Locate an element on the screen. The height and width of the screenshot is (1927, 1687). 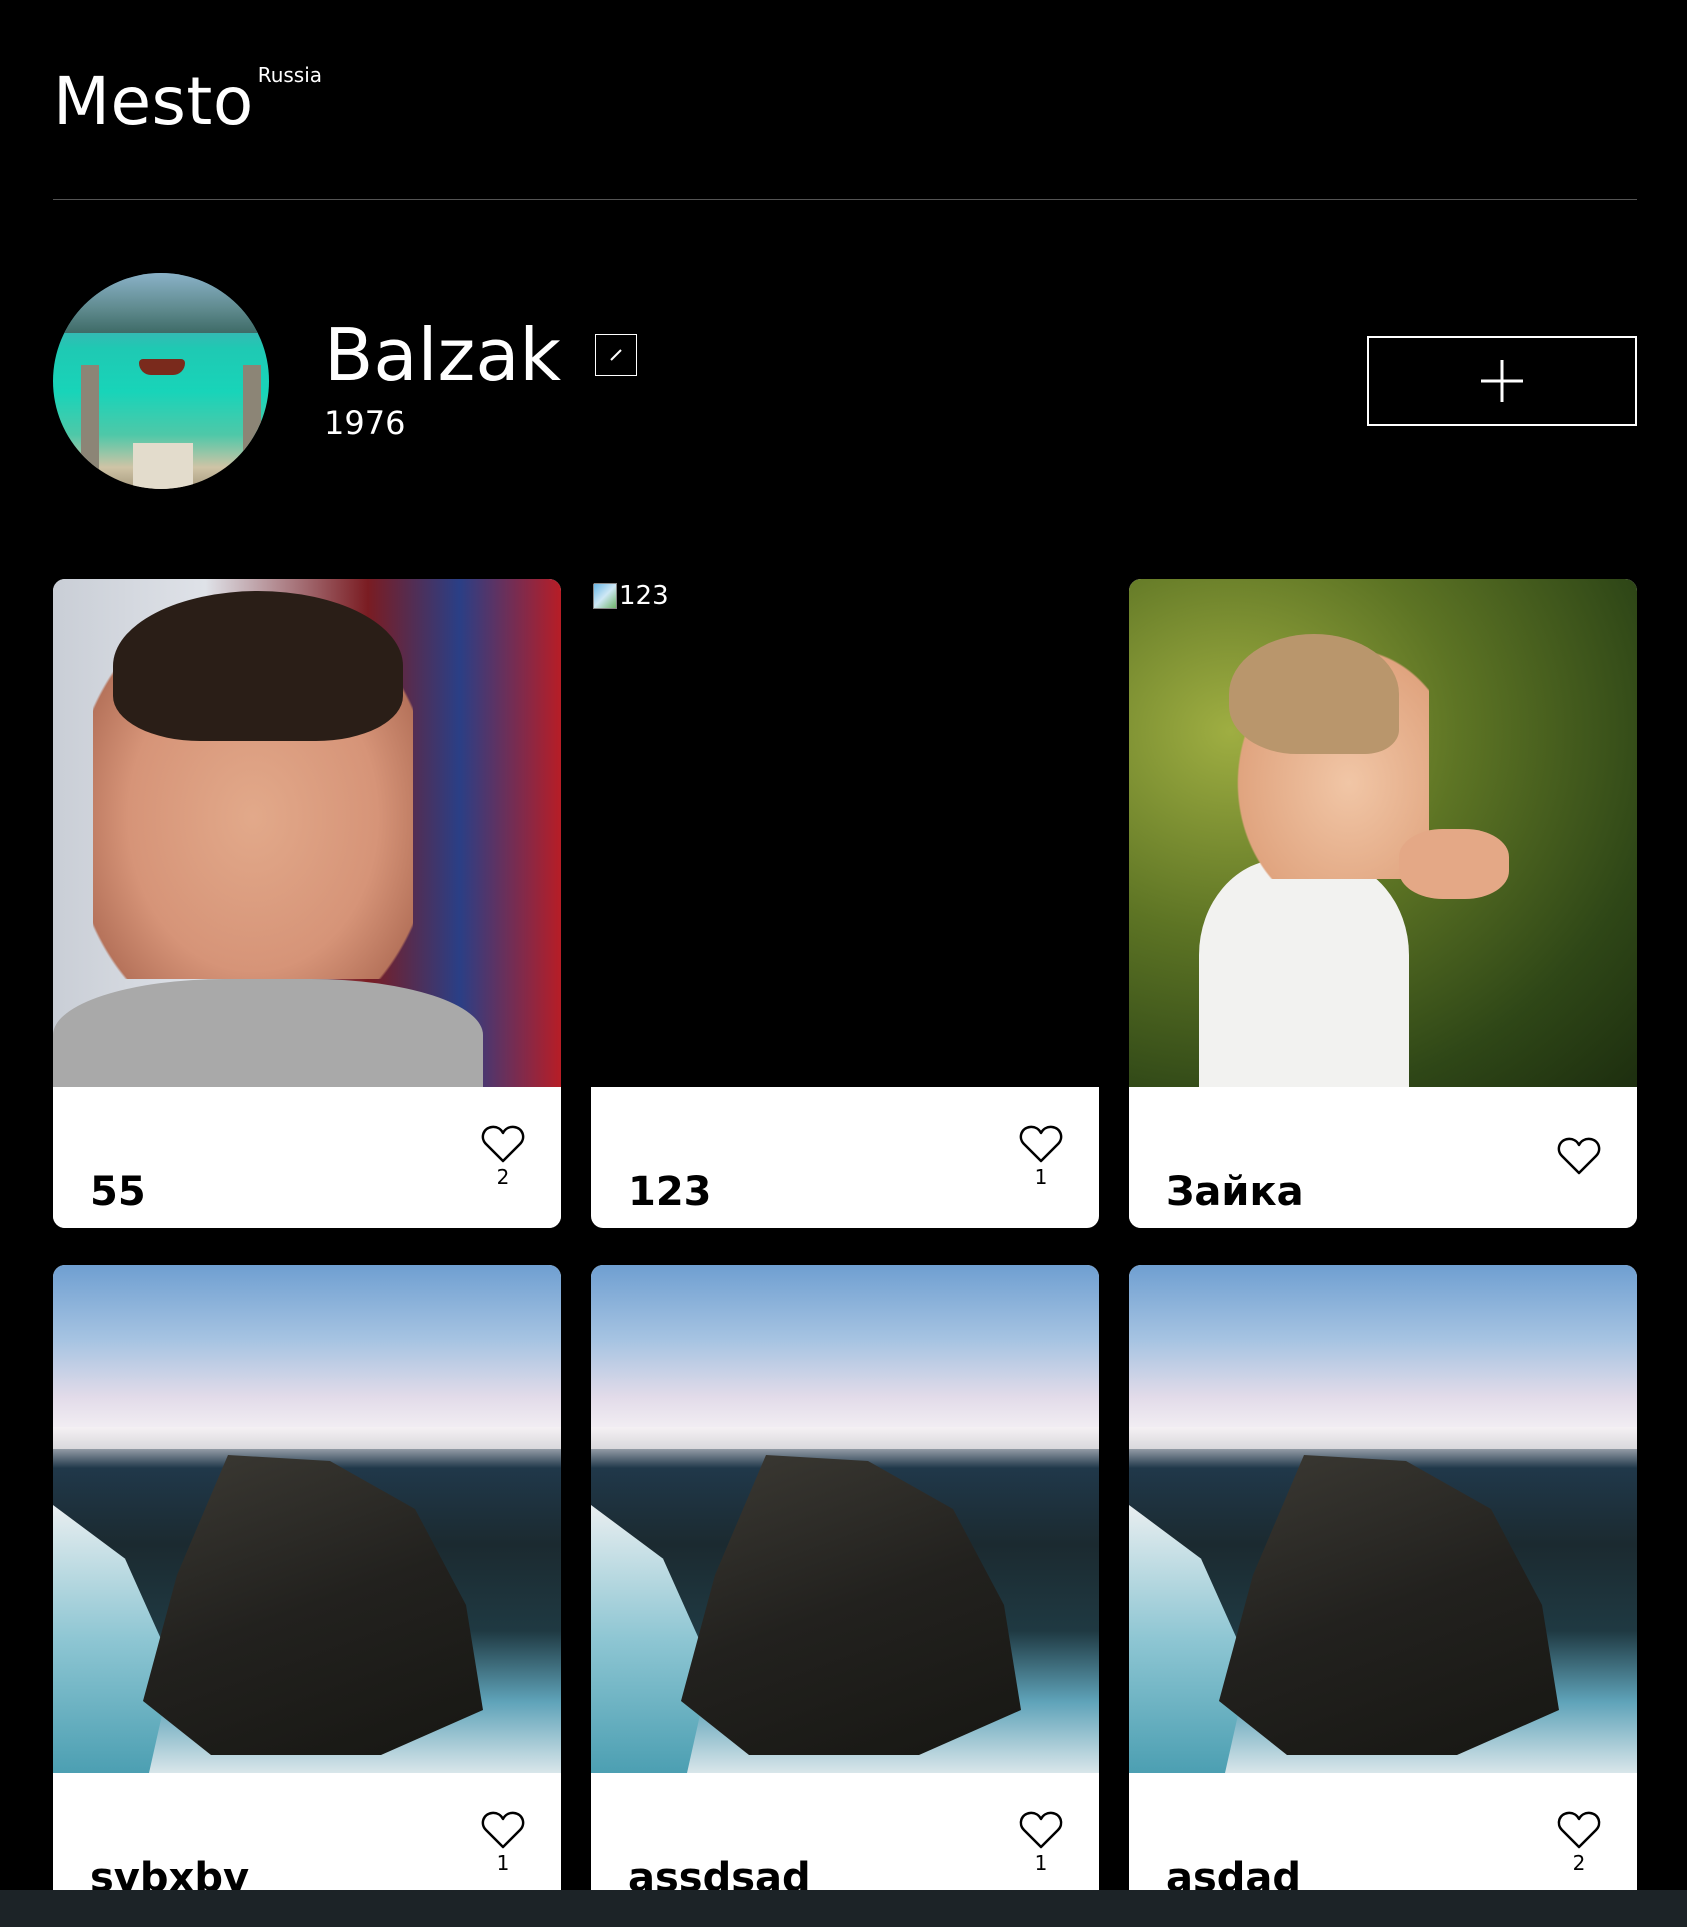
header-divider is located at coordinates (845, 199).